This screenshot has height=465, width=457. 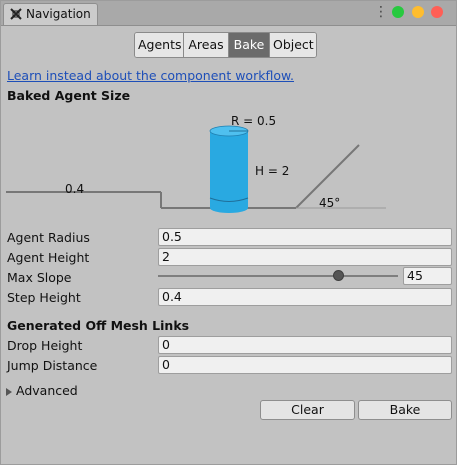 What do you see at coordinates (305, 257) in the screenshot?
I see `agent-height-field: 2` at bounding box center [305, 257].